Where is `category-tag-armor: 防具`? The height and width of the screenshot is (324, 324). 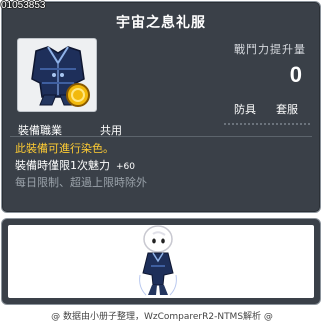 category-tag-armor: 防具 is located at coordinates (245, 109).